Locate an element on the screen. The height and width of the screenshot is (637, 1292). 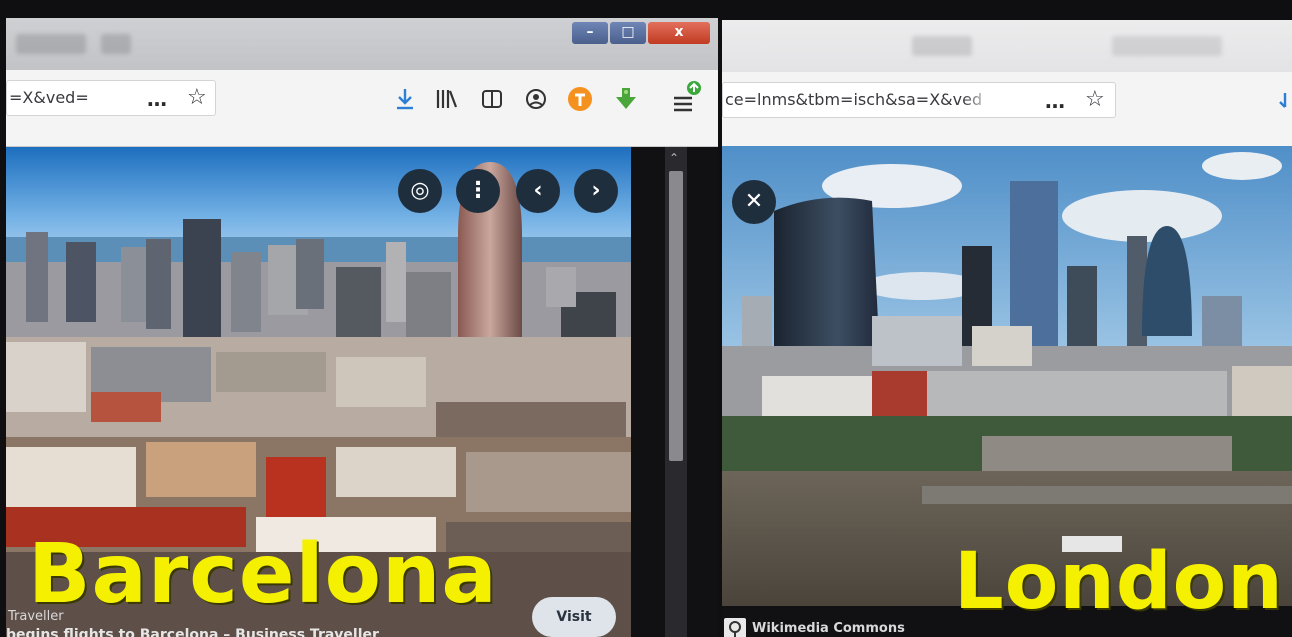
library-icon is located at coordinates (447, 101).